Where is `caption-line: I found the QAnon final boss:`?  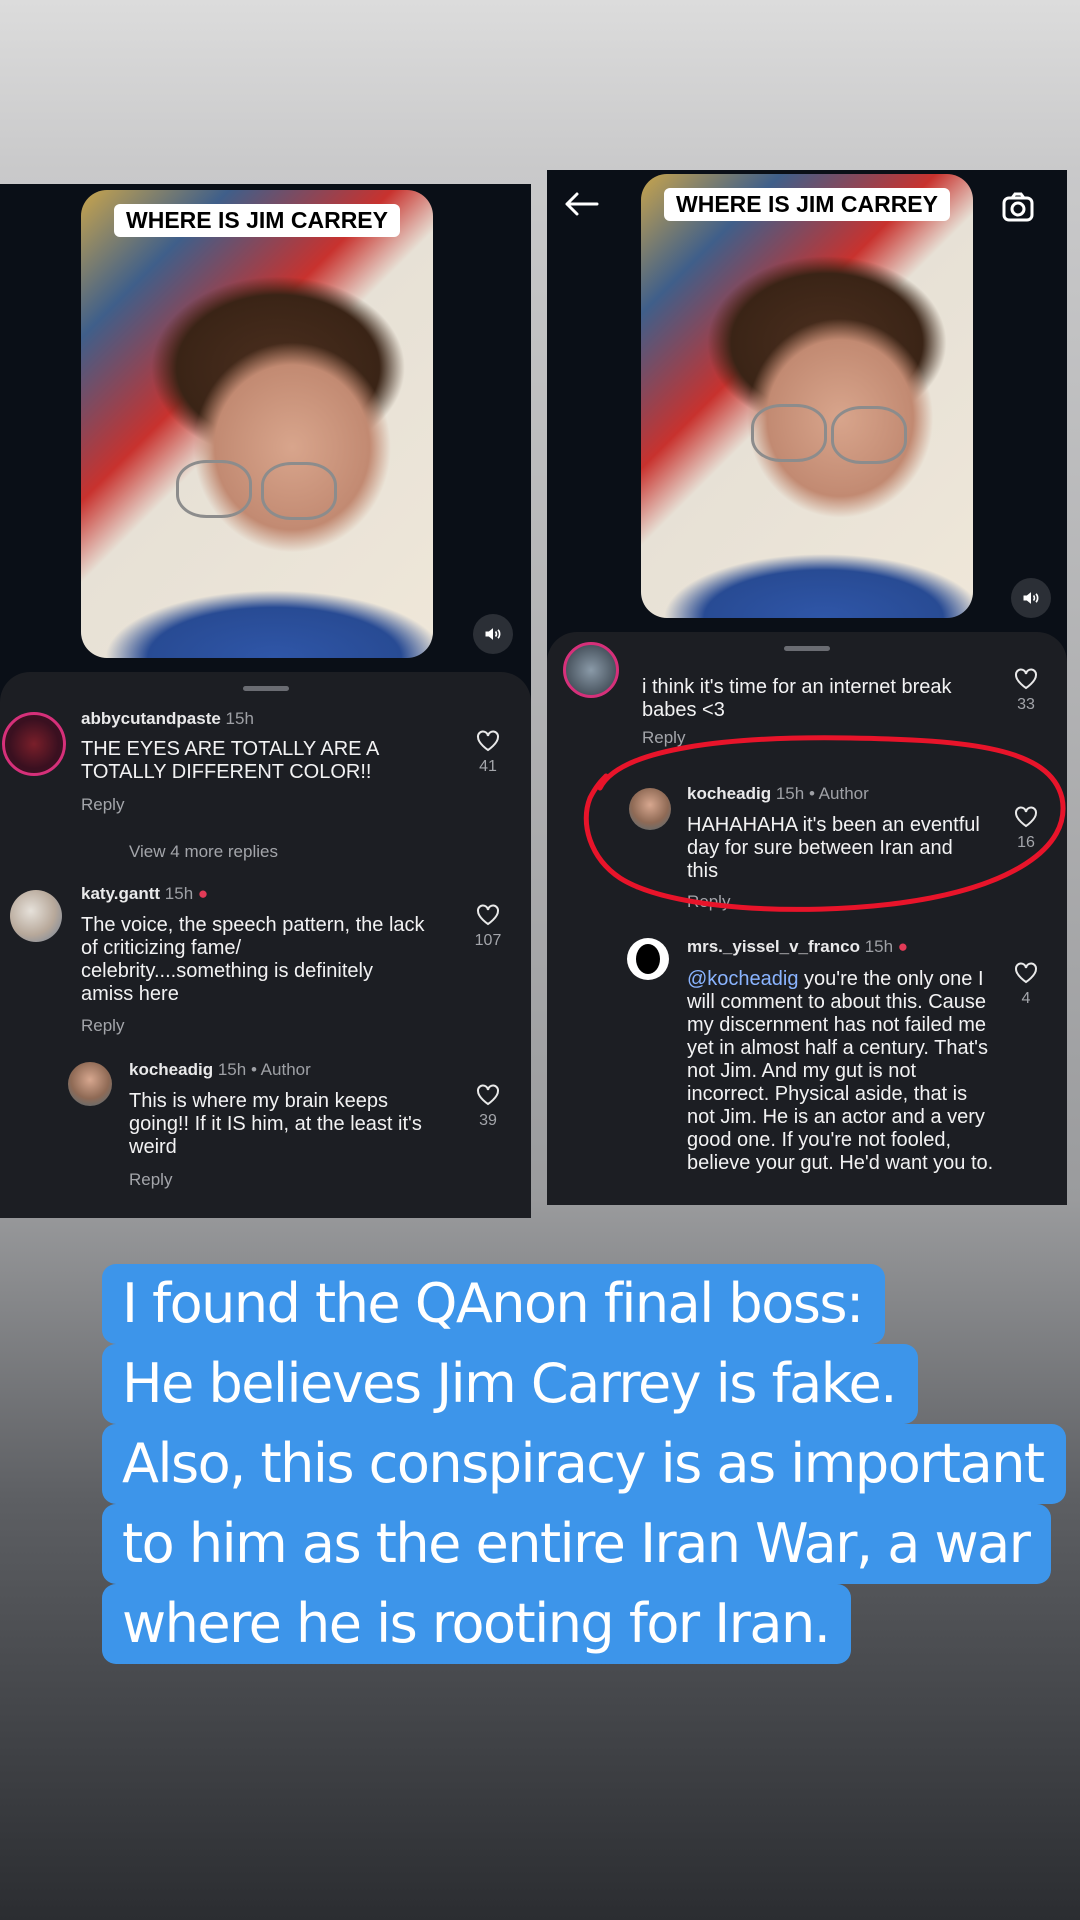 caption-line: I found the QAnon final boss: is located at coordinates (493, 1304).